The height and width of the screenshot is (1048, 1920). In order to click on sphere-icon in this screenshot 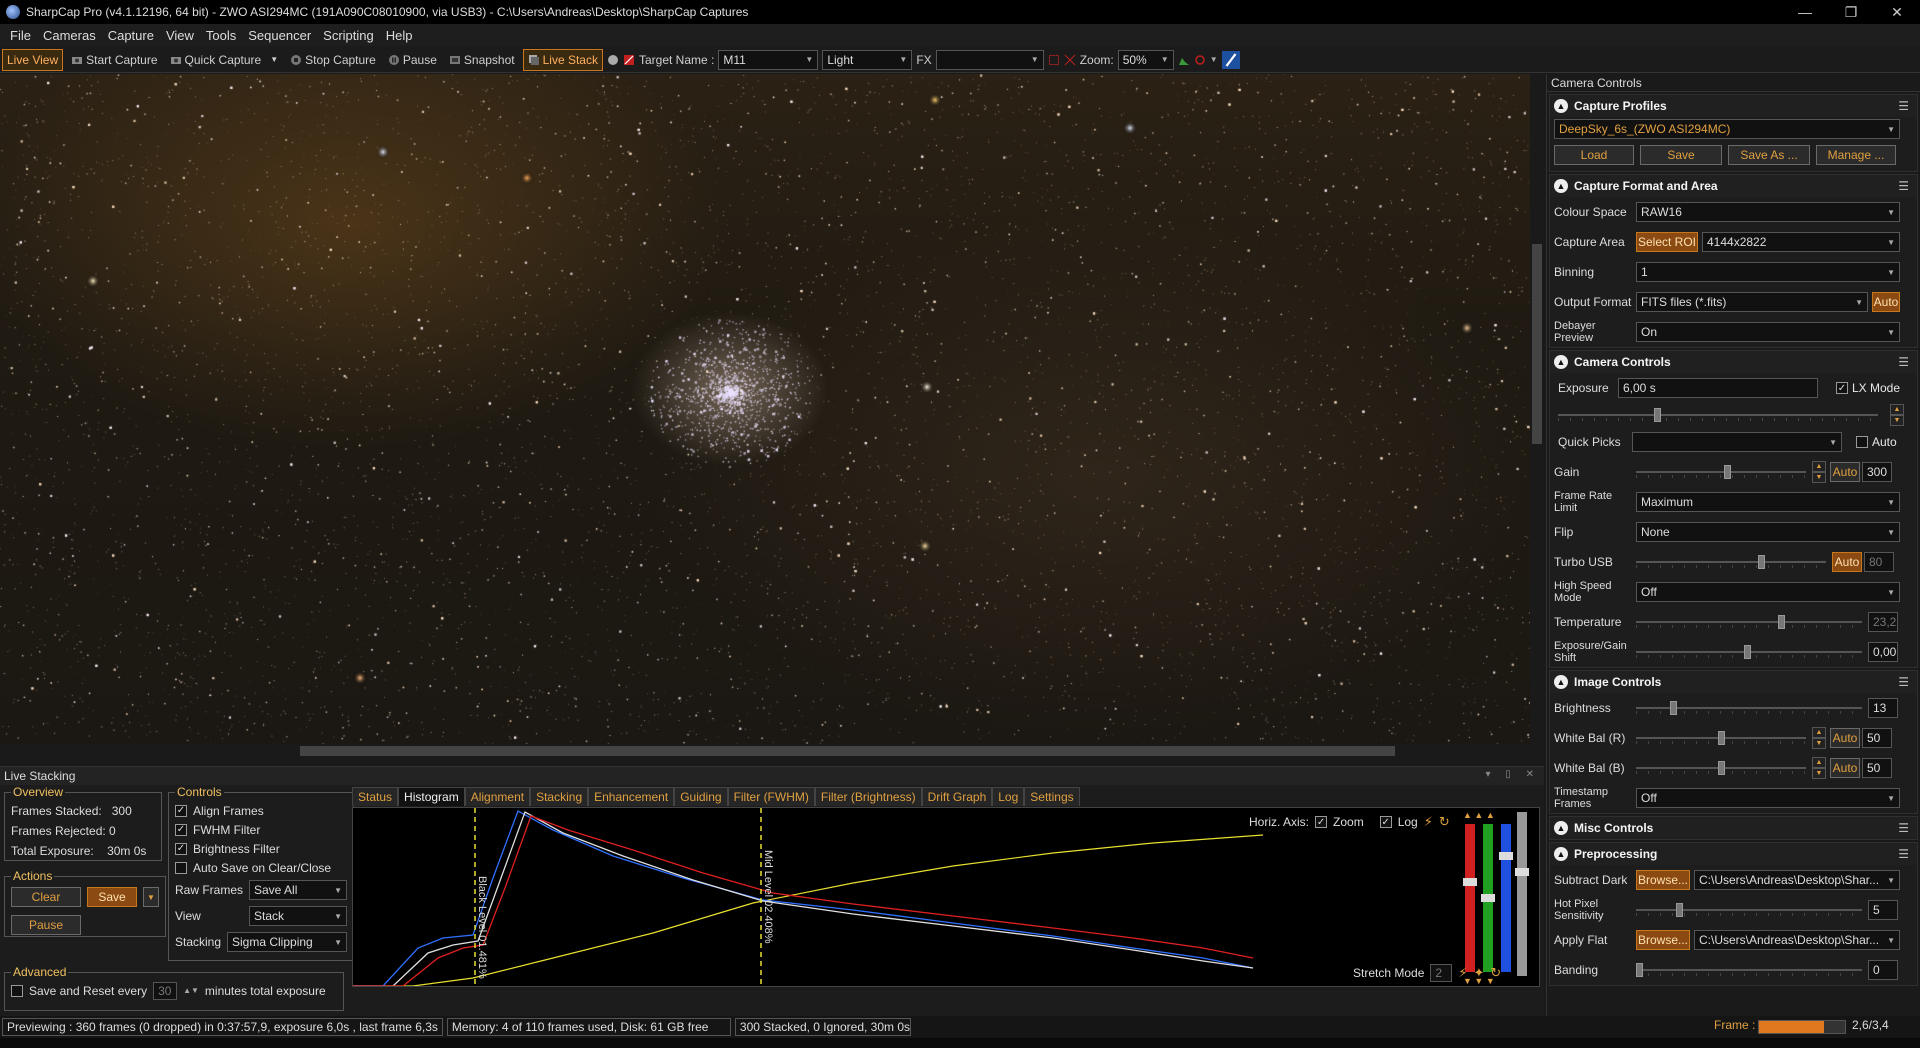, I will do `click(613, 60)`.